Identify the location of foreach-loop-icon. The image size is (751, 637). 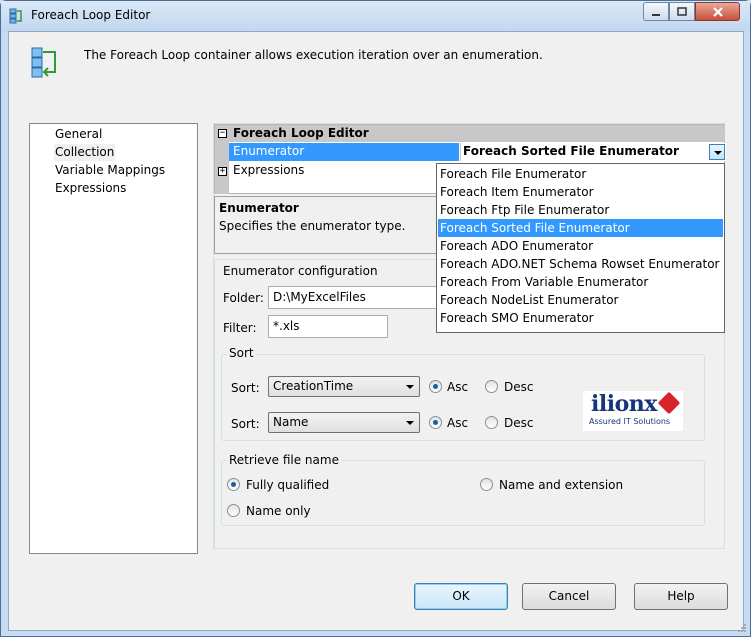
(43, 62).